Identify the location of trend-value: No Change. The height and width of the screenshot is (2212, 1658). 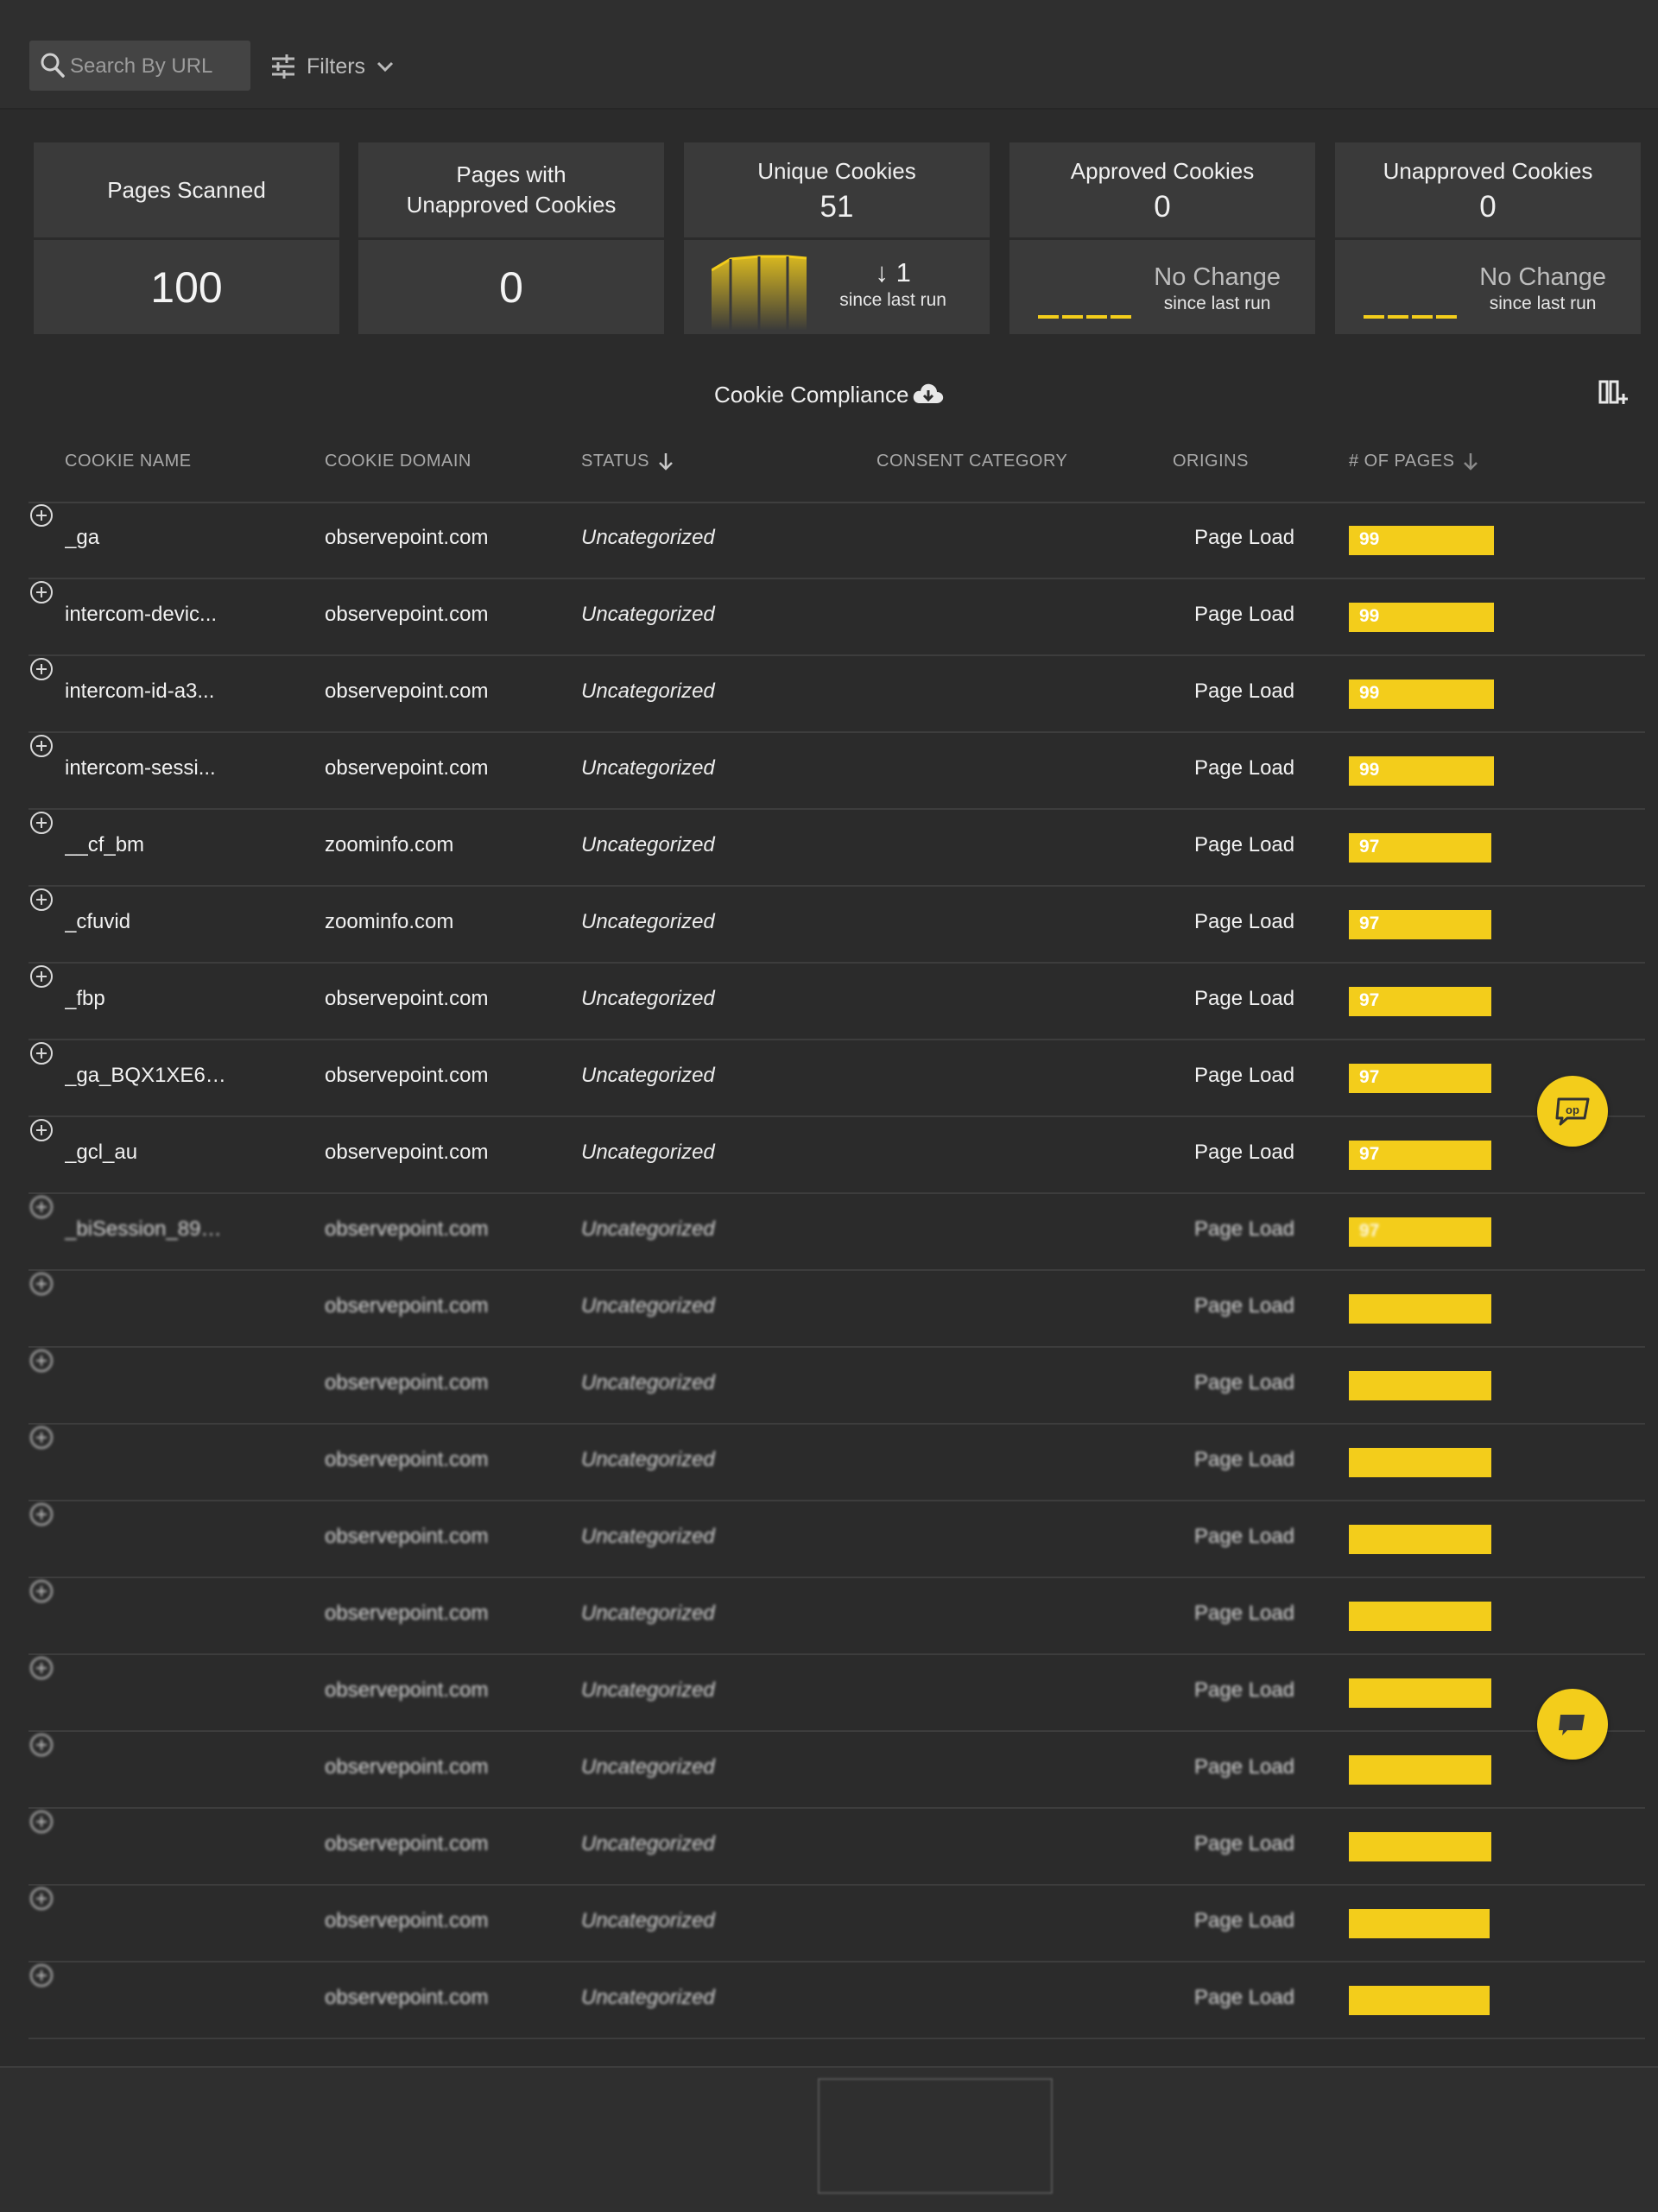
(1217, 277).